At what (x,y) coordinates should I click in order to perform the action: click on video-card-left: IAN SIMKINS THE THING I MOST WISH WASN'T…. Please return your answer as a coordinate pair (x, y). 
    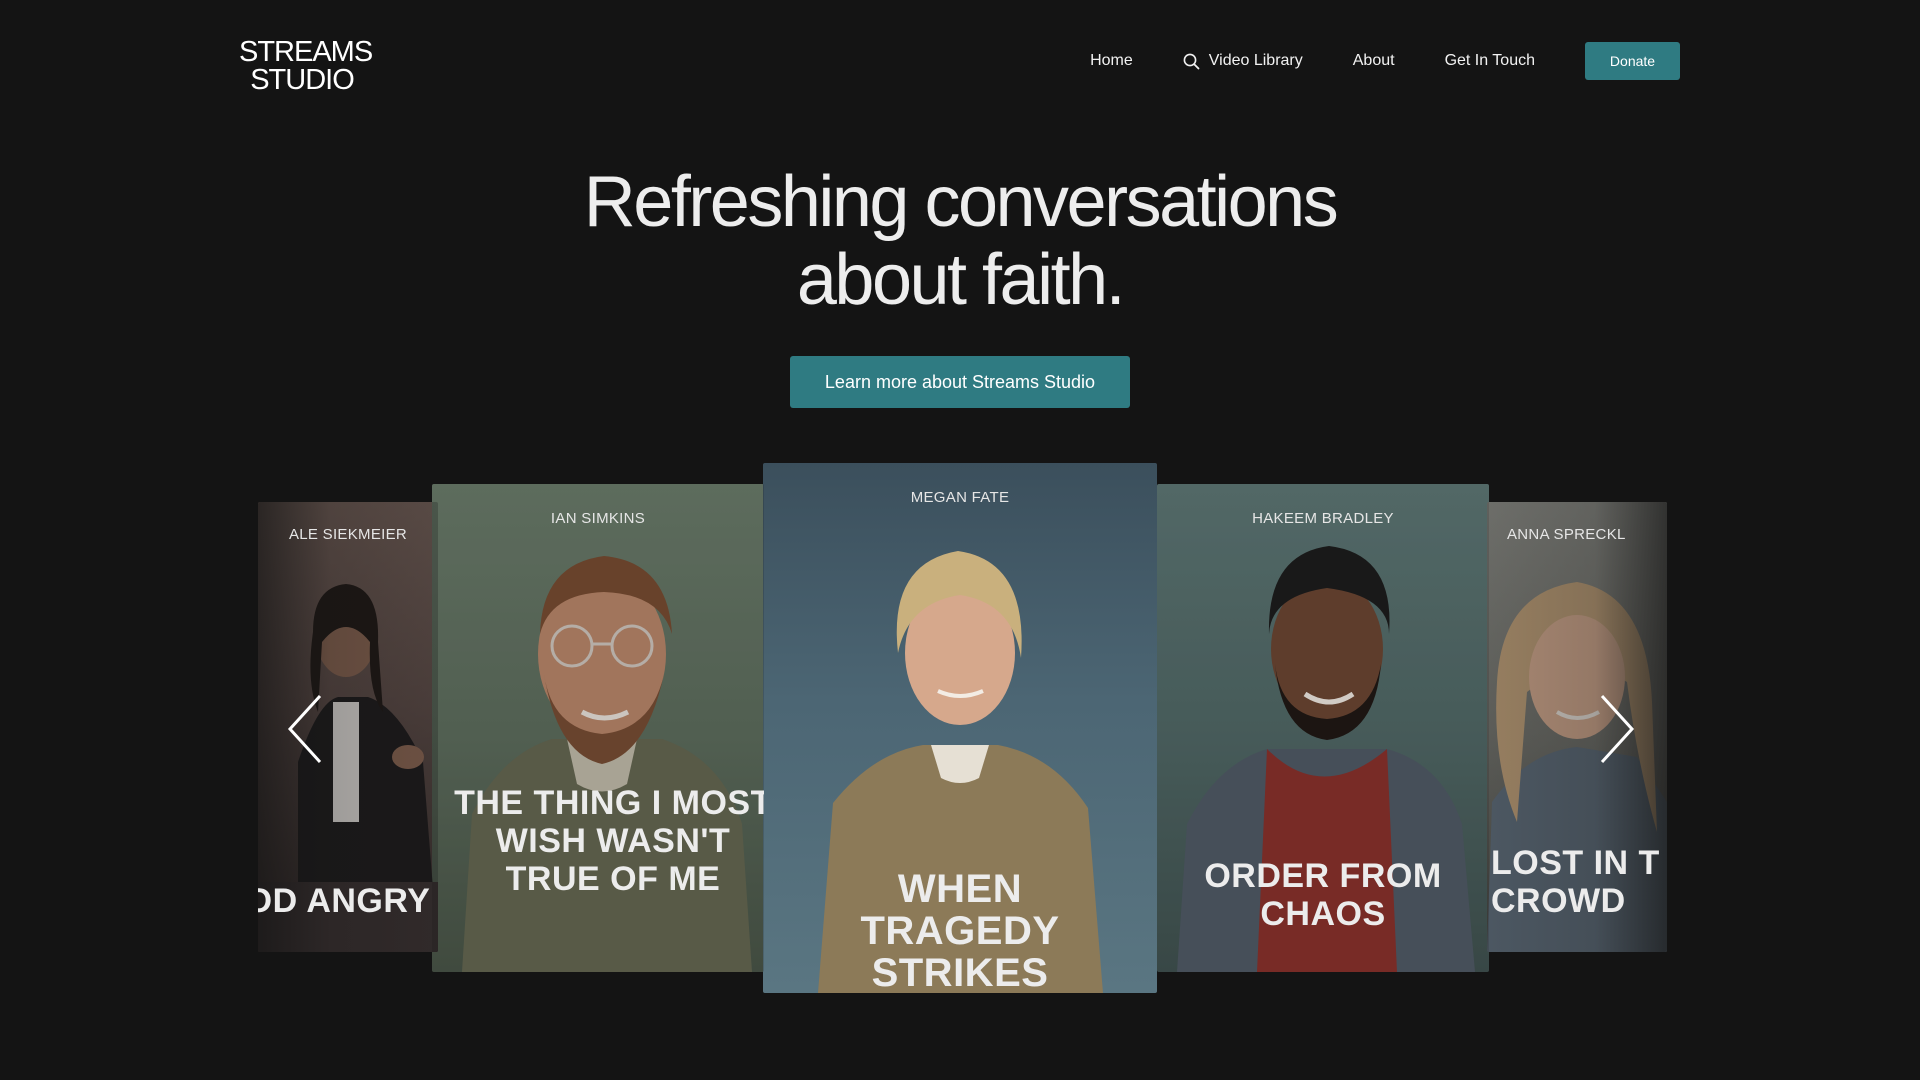
    Looking at the image, I should click on (598, 728).